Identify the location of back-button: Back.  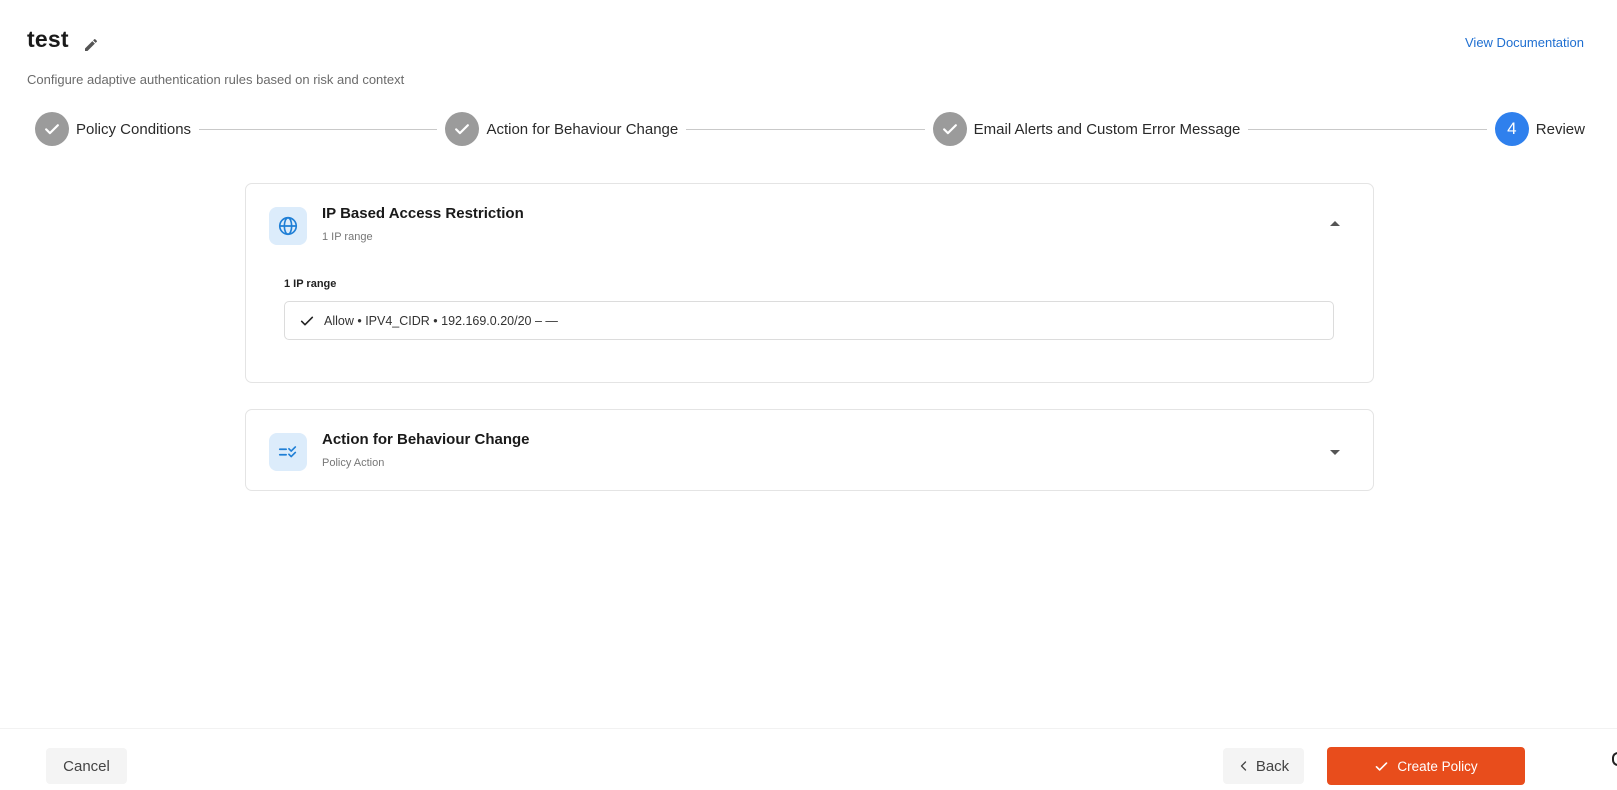
(1263, 766).